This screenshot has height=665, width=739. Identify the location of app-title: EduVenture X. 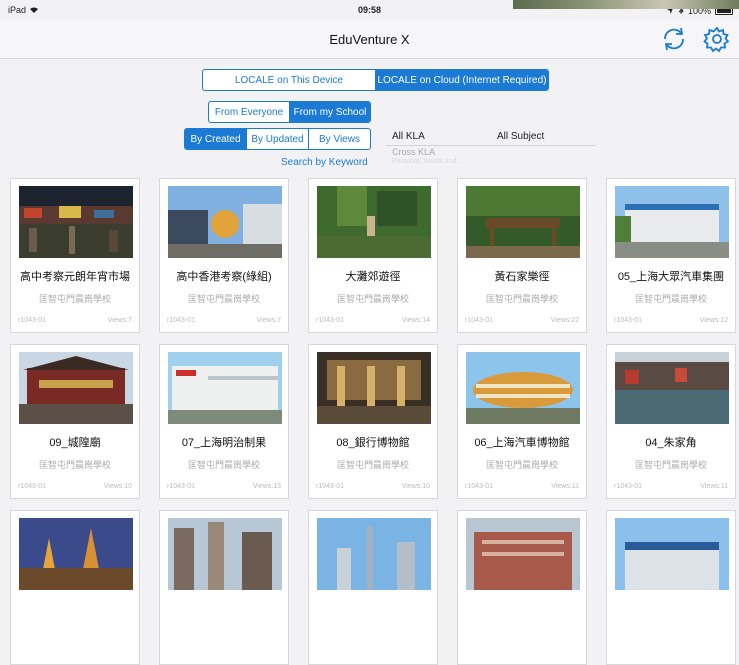
(369, 39).